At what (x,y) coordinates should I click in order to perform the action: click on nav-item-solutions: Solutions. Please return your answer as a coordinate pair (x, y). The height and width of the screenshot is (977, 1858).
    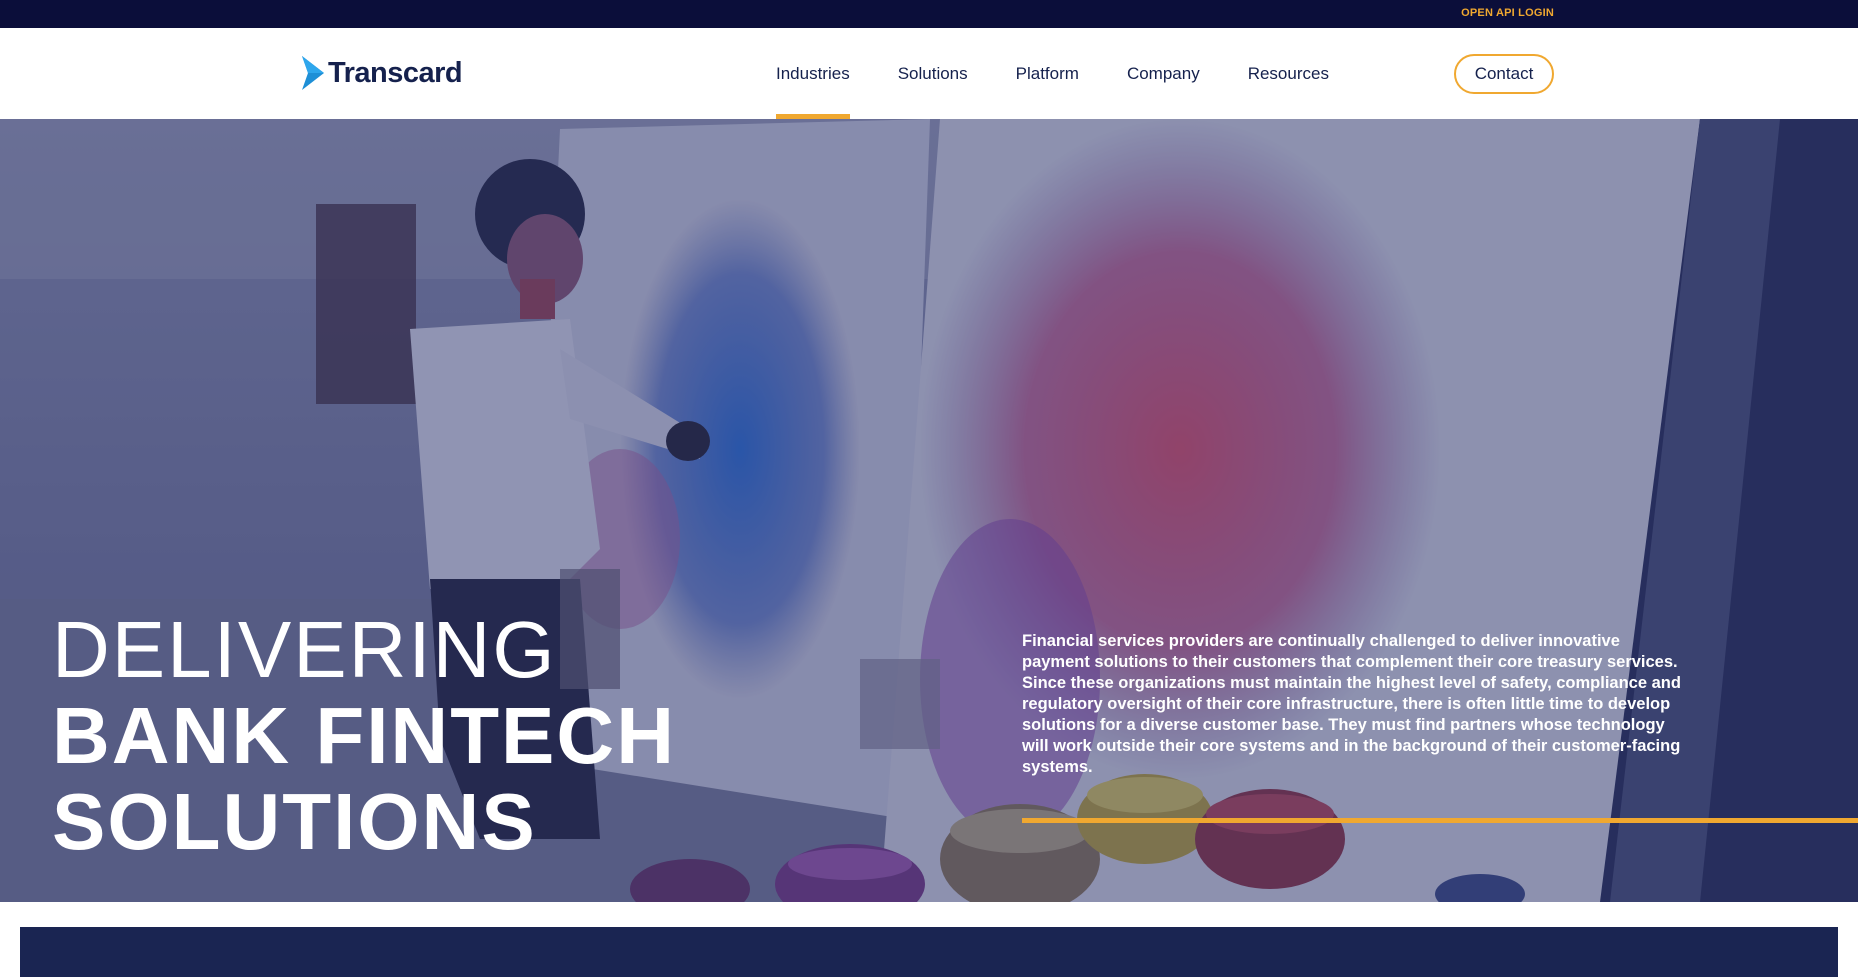
    Looking at the image, I should click on (933, 73).